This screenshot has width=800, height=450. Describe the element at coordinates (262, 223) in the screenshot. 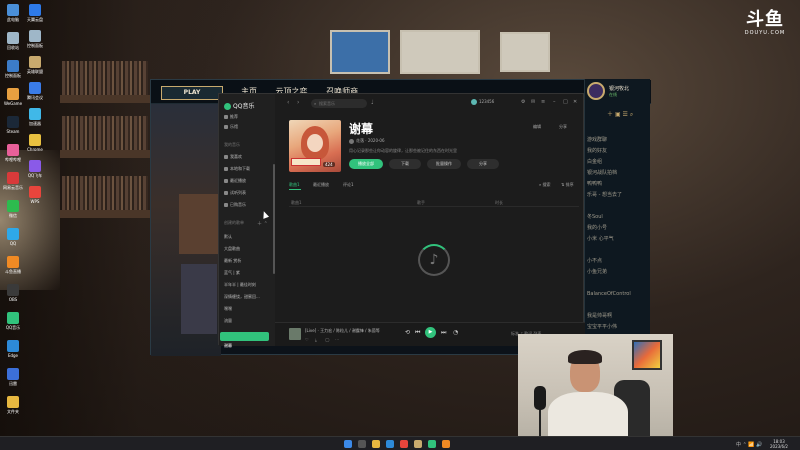

I see `add-playlist-icon: ＋ ⌃` at that location.